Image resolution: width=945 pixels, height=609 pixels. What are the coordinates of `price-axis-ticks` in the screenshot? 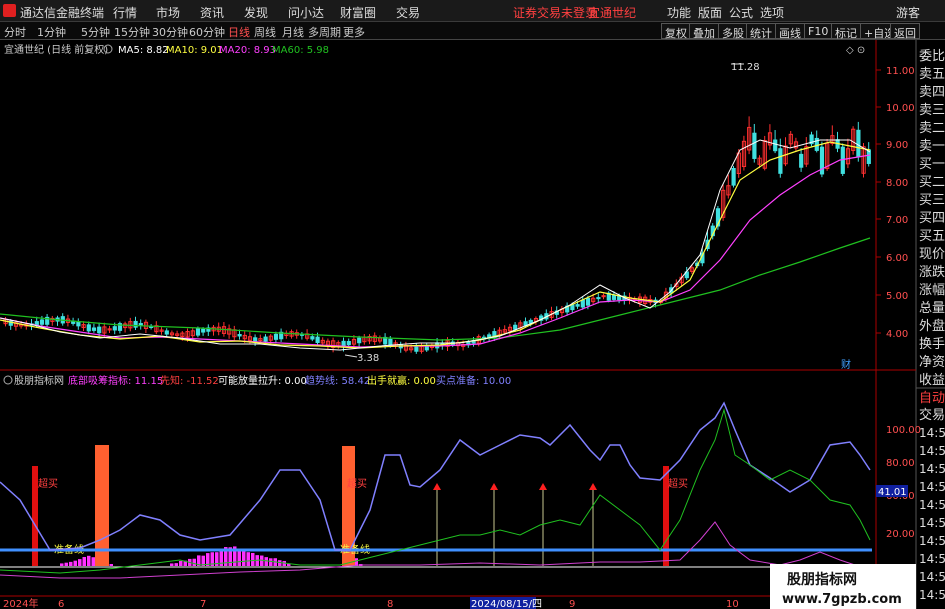 It's located at (878, 201).